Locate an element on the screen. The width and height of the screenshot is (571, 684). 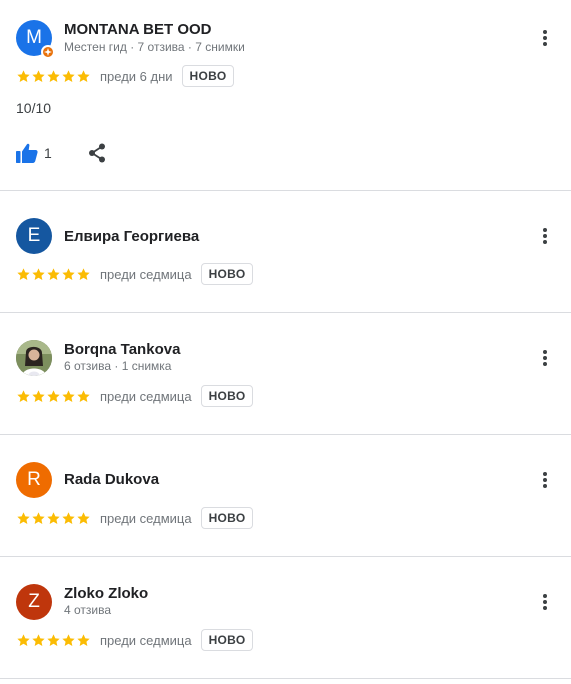
reviewer-meta: 6 отзива · 1 снимка is located at coordinates (118, 366).